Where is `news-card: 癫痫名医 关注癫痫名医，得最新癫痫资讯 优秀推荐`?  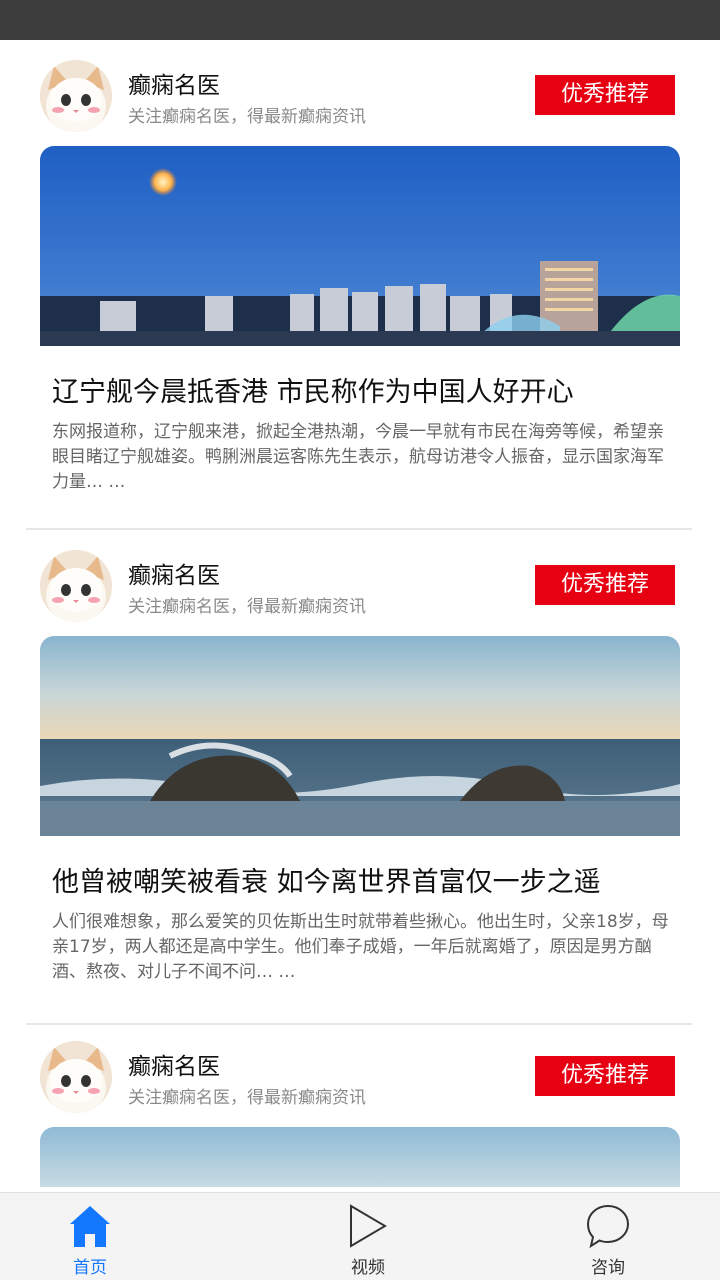
news-card: 癫痫名医 关注癫痫名医，得最新癫痫资讯 优秀推荐 is located at coordinates (360, 1106).